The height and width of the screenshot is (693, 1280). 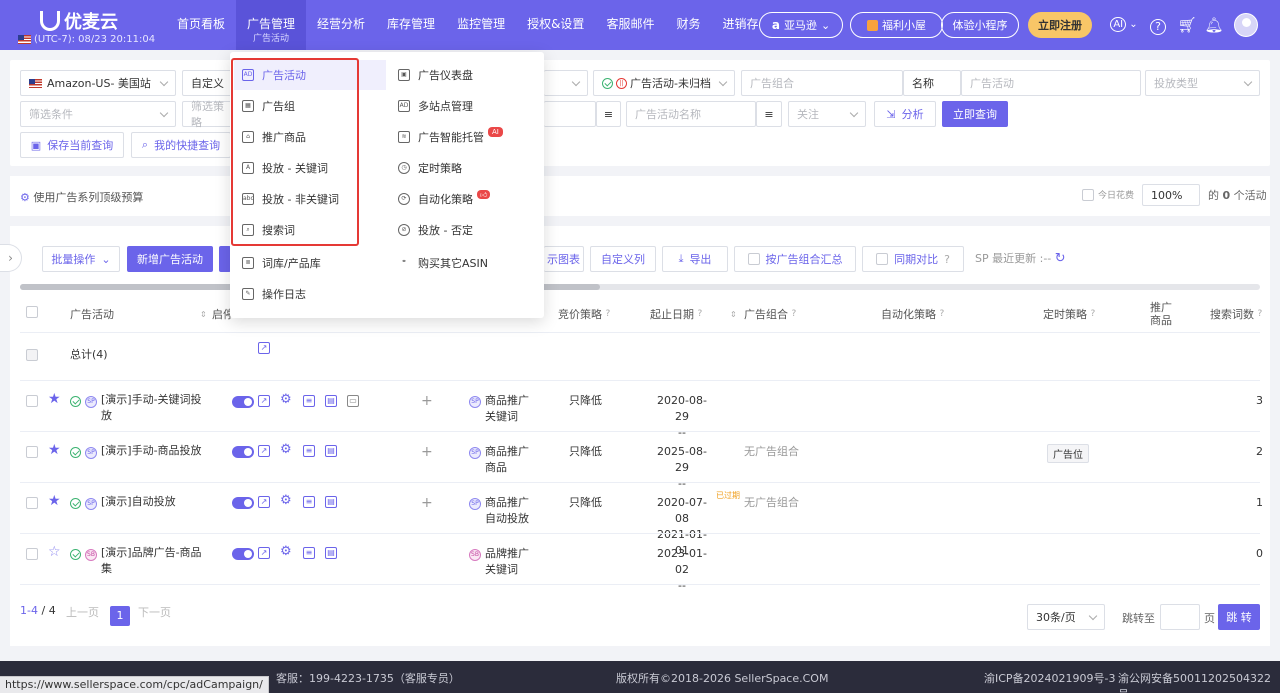 What do you see at coordinates (201, 25) in the screenshot?
I see `nav-dashboard: 首页看板` at bounding box center [201, 25].